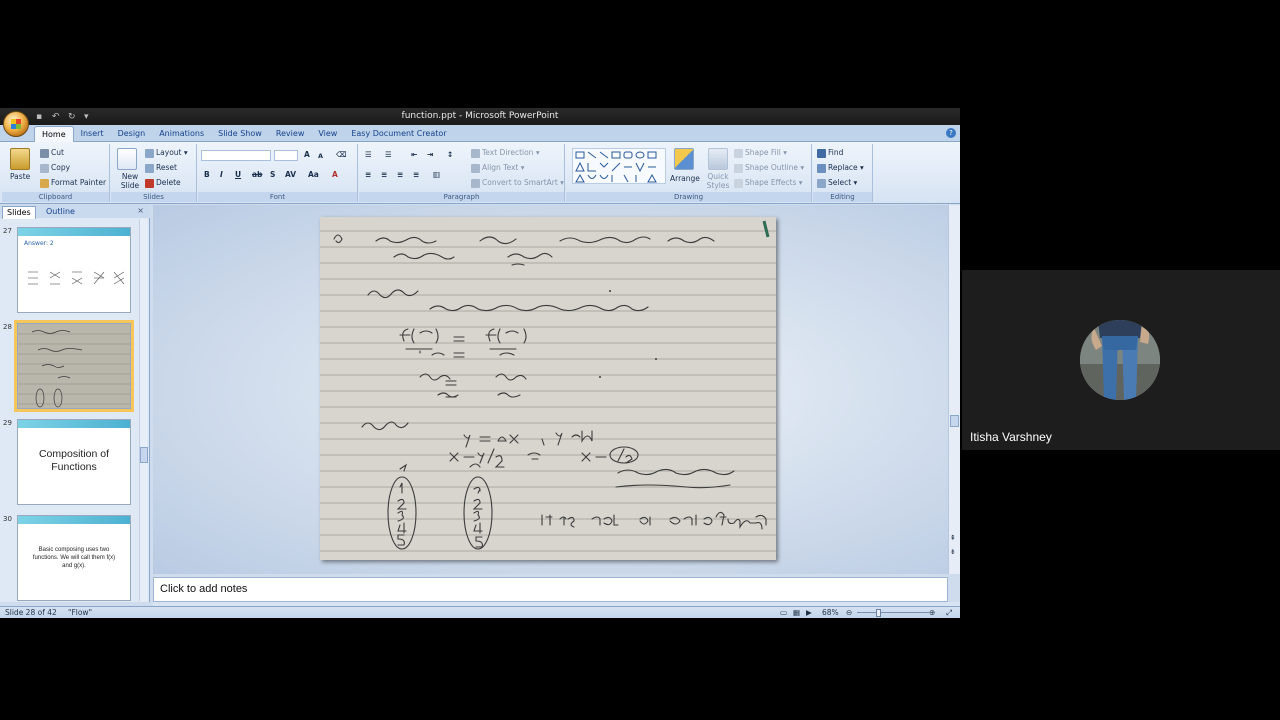  What do you see at coordinates (60, 212) in the screenshot?
I see `tab-outline: Outline` at bounding box center [60, 212].